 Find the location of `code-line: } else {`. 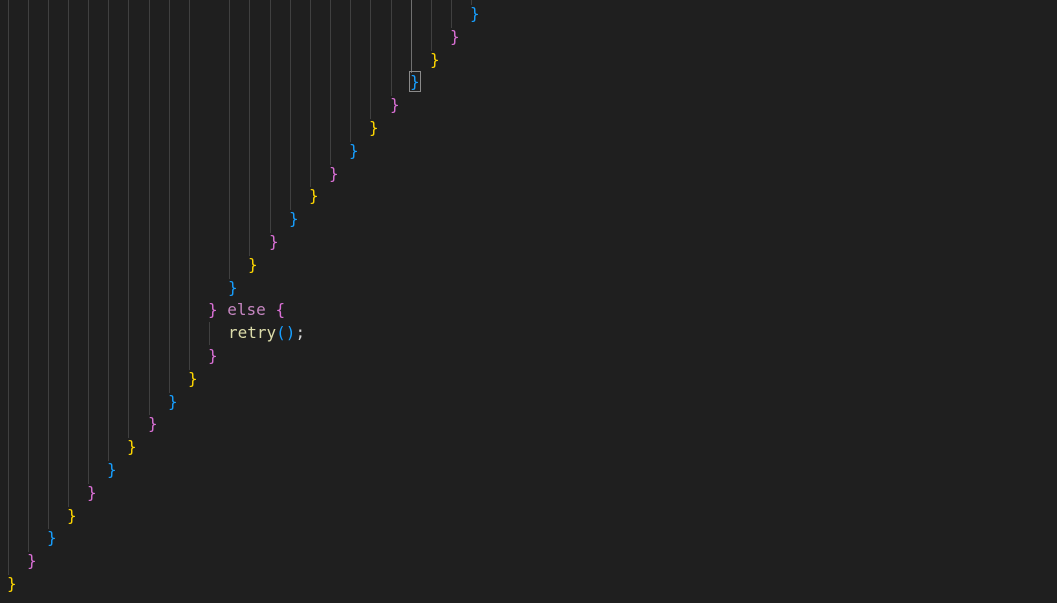

code-line: } else { is located at coordinates (246, 310).